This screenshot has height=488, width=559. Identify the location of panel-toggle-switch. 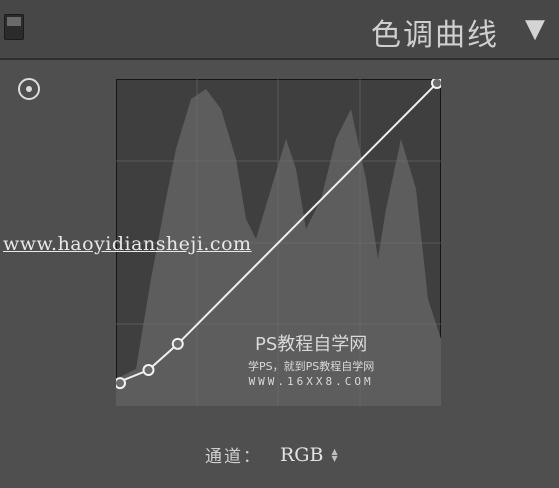
(14, 27).